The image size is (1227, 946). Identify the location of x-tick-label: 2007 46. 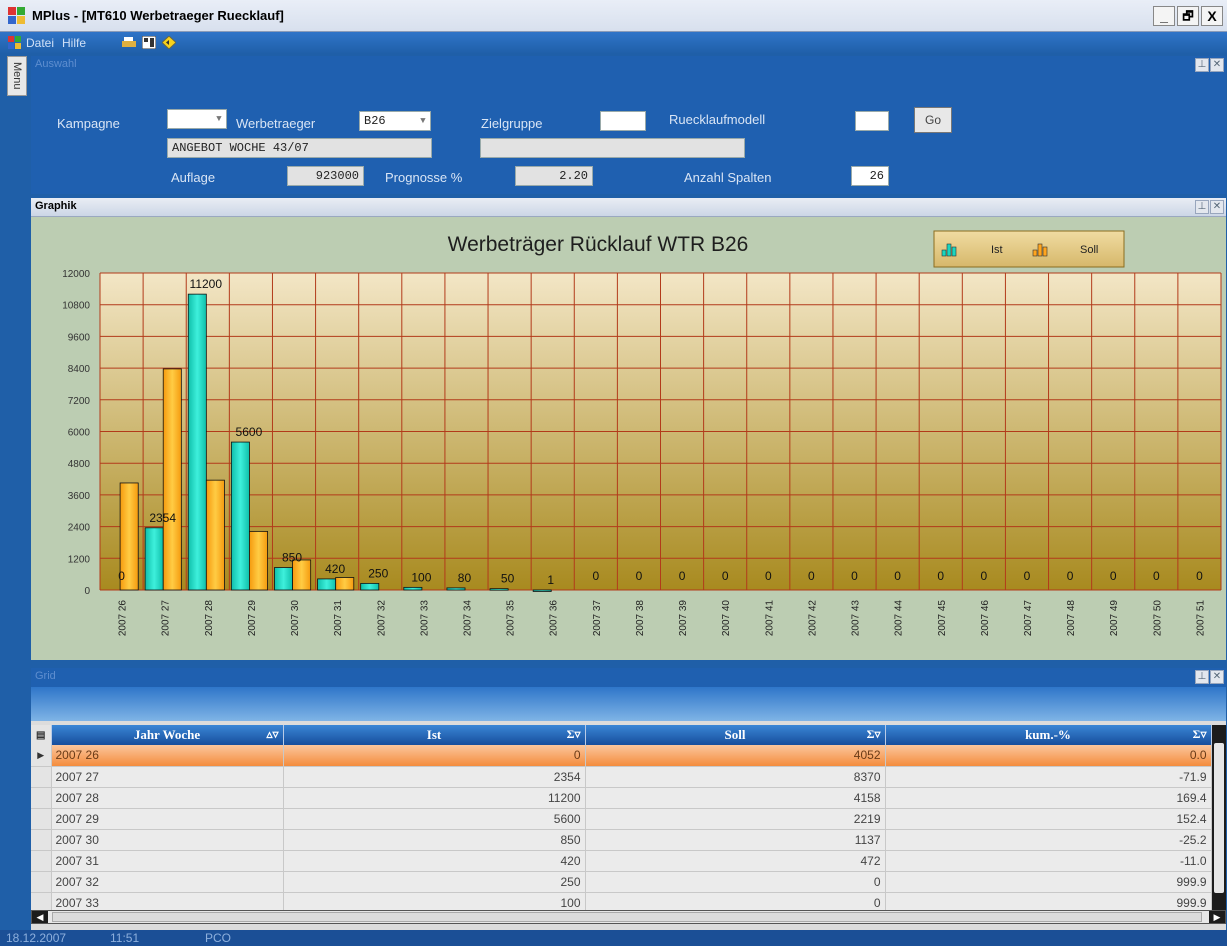
(985, 618).